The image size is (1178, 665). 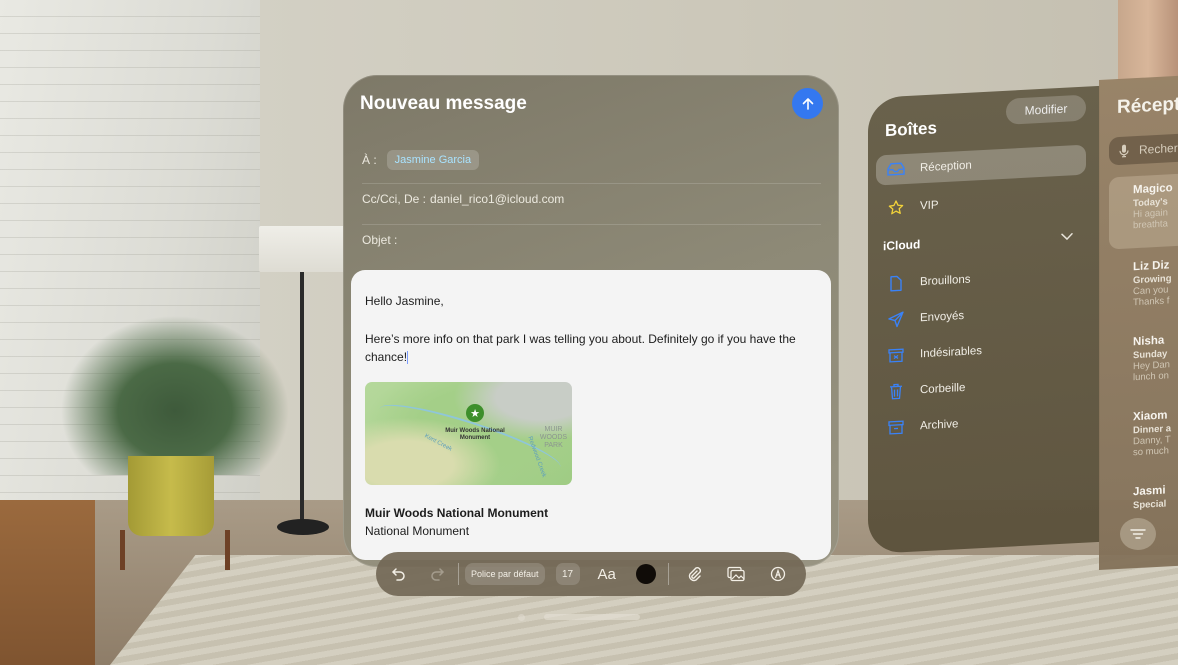 What do you see at coordinates (896, 283) in the screenshot?
I see `document-icon` at bounding box center [896, 283].